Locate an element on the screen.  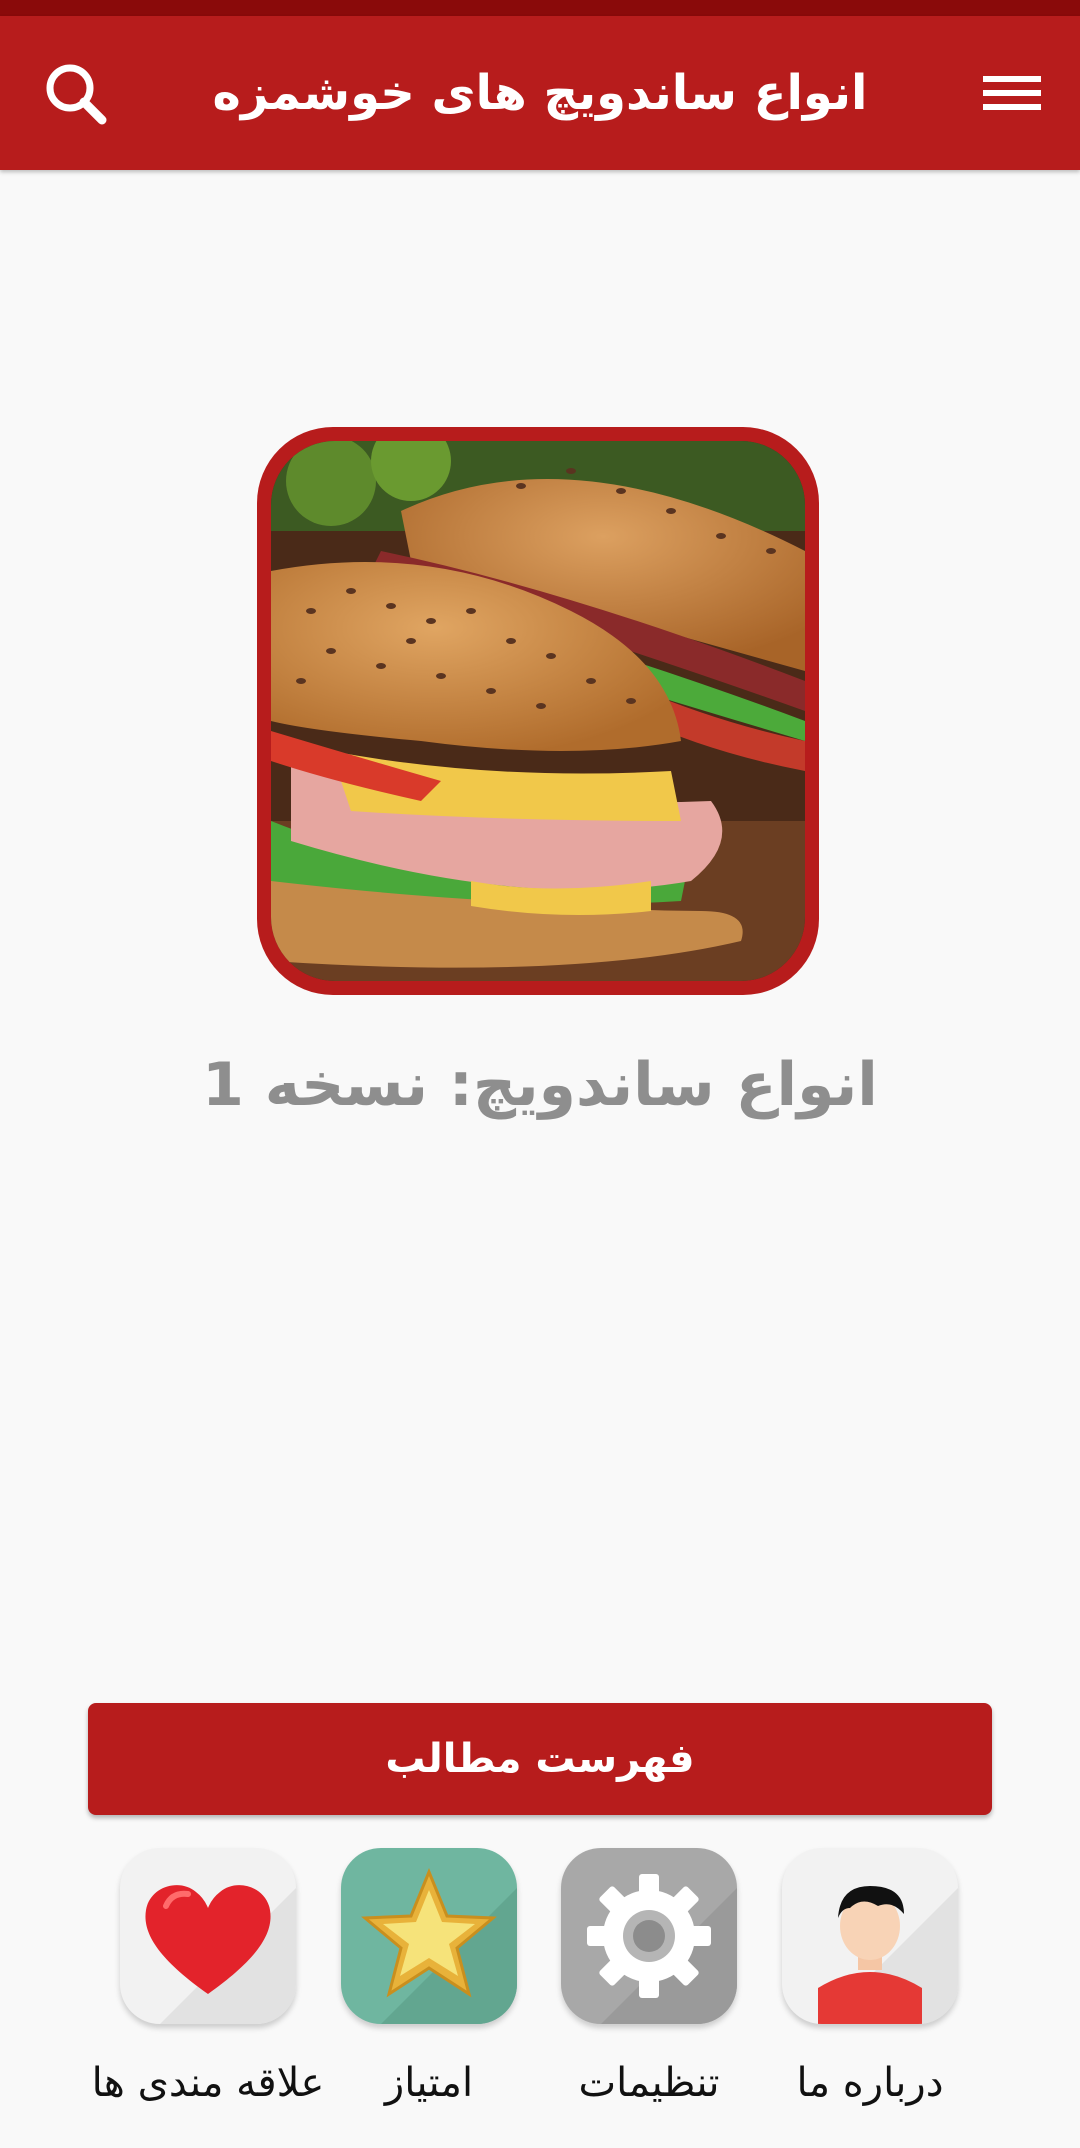
favorites-tile is located at coordinates (208, 1936).